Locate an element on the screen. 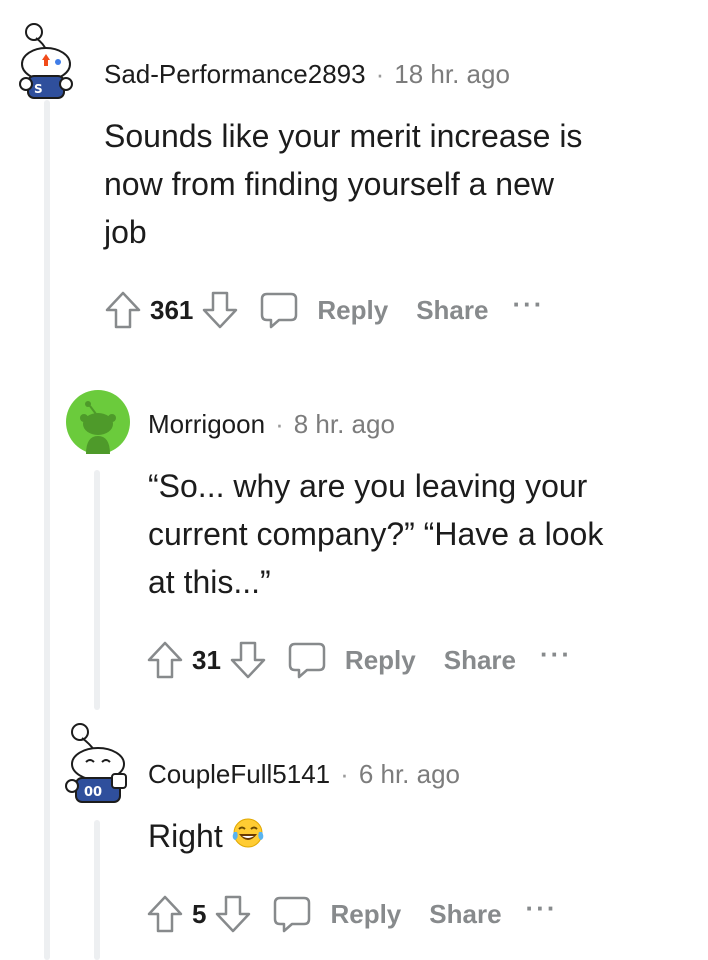 Image resolution: width=708 pixels, height=960 pixels. snoo-avatar-icon: 00 is located at coordinates (96, 763).